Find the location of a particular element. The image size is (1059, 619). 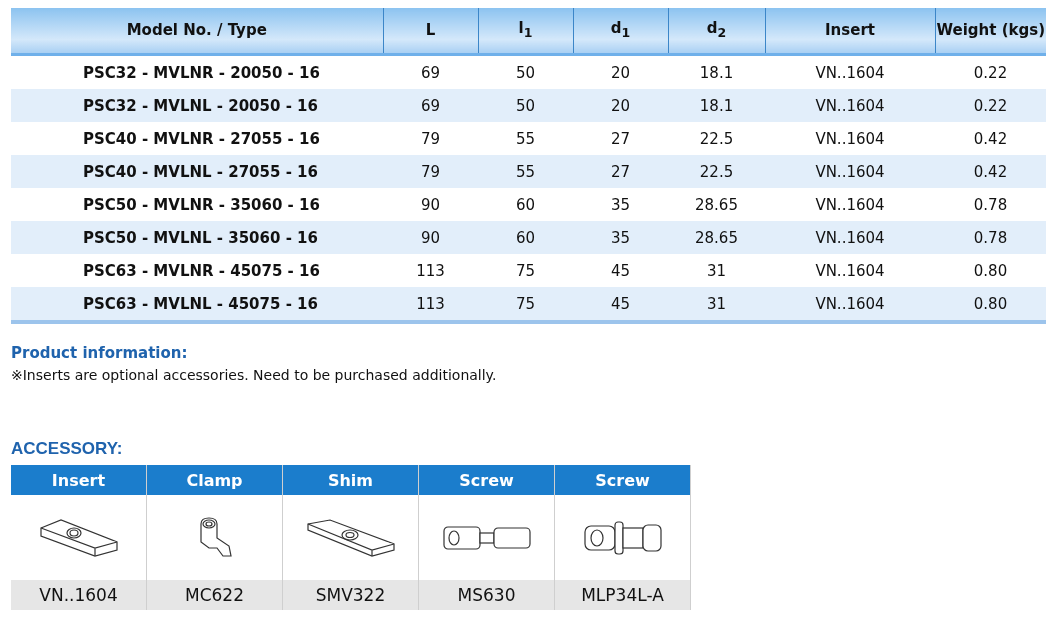

table-cell: MS630 is located at coordinates (486, 595).